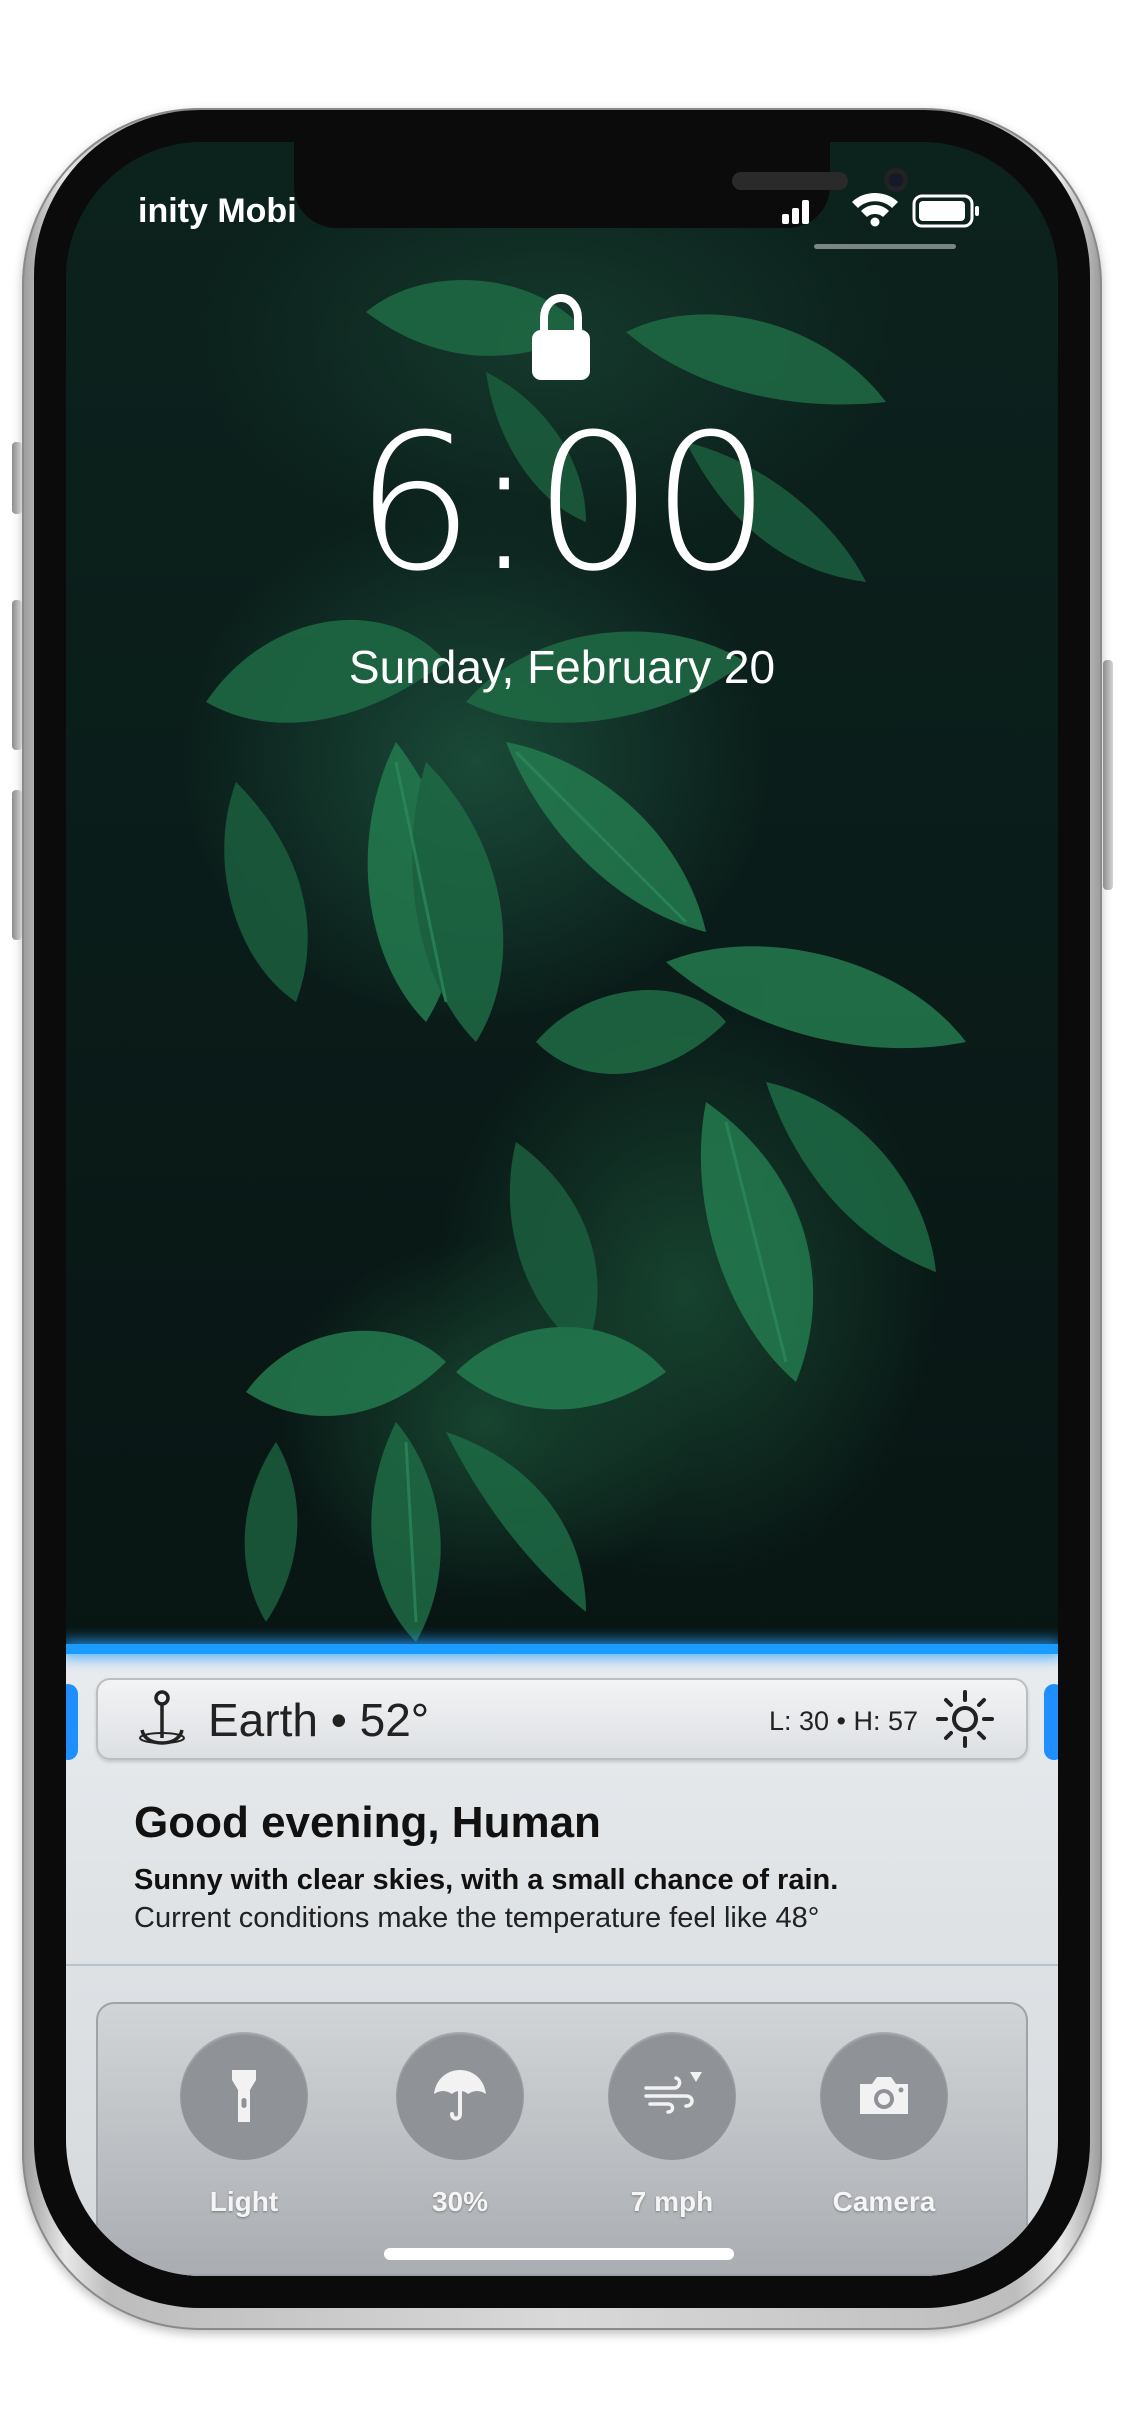 The image size is (1125, 2436). I want to click on mute-switch, so click(17, 478).